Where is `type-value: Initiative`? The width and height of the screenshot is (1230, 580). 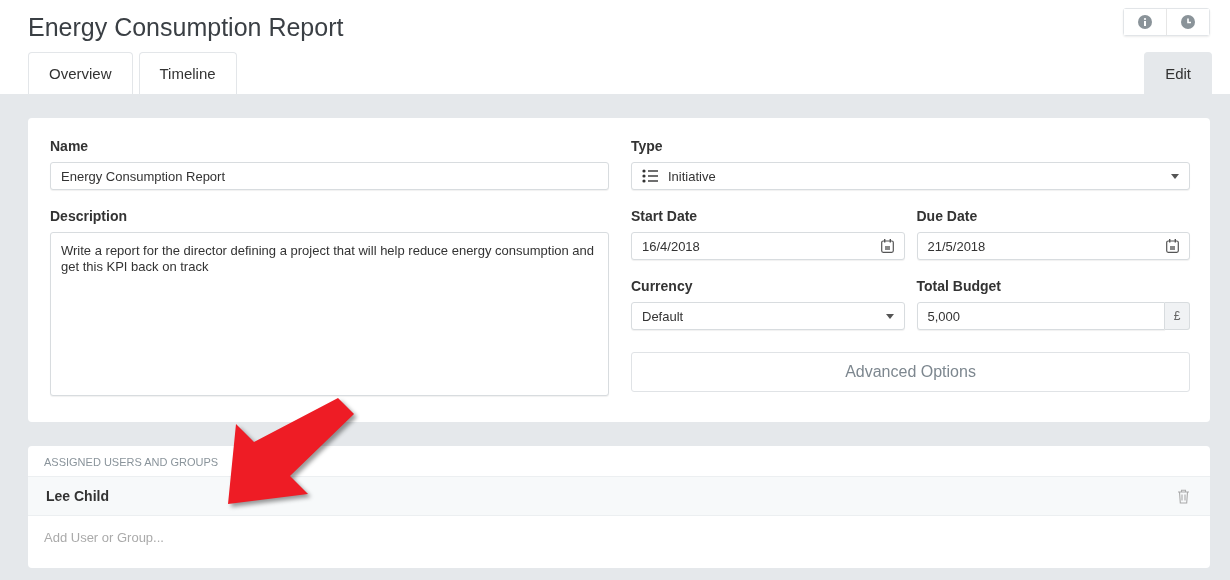
type-value: Initiative is located at coordinates (692, 176).